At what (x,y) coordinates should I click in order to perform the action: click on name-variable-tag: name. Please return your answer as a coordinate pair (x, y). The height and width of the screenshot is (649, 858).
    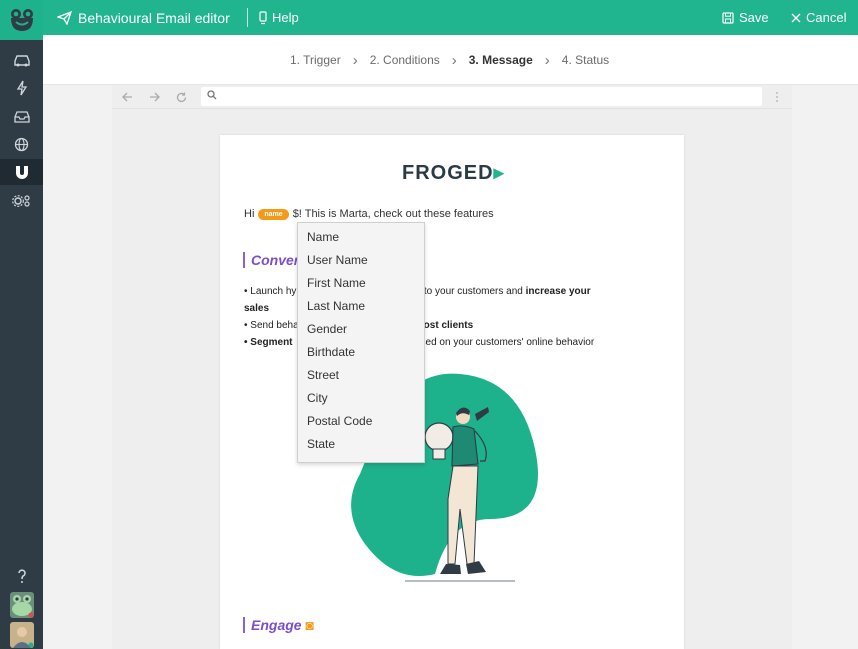
    Looking at the image, I should click on (273, 214).